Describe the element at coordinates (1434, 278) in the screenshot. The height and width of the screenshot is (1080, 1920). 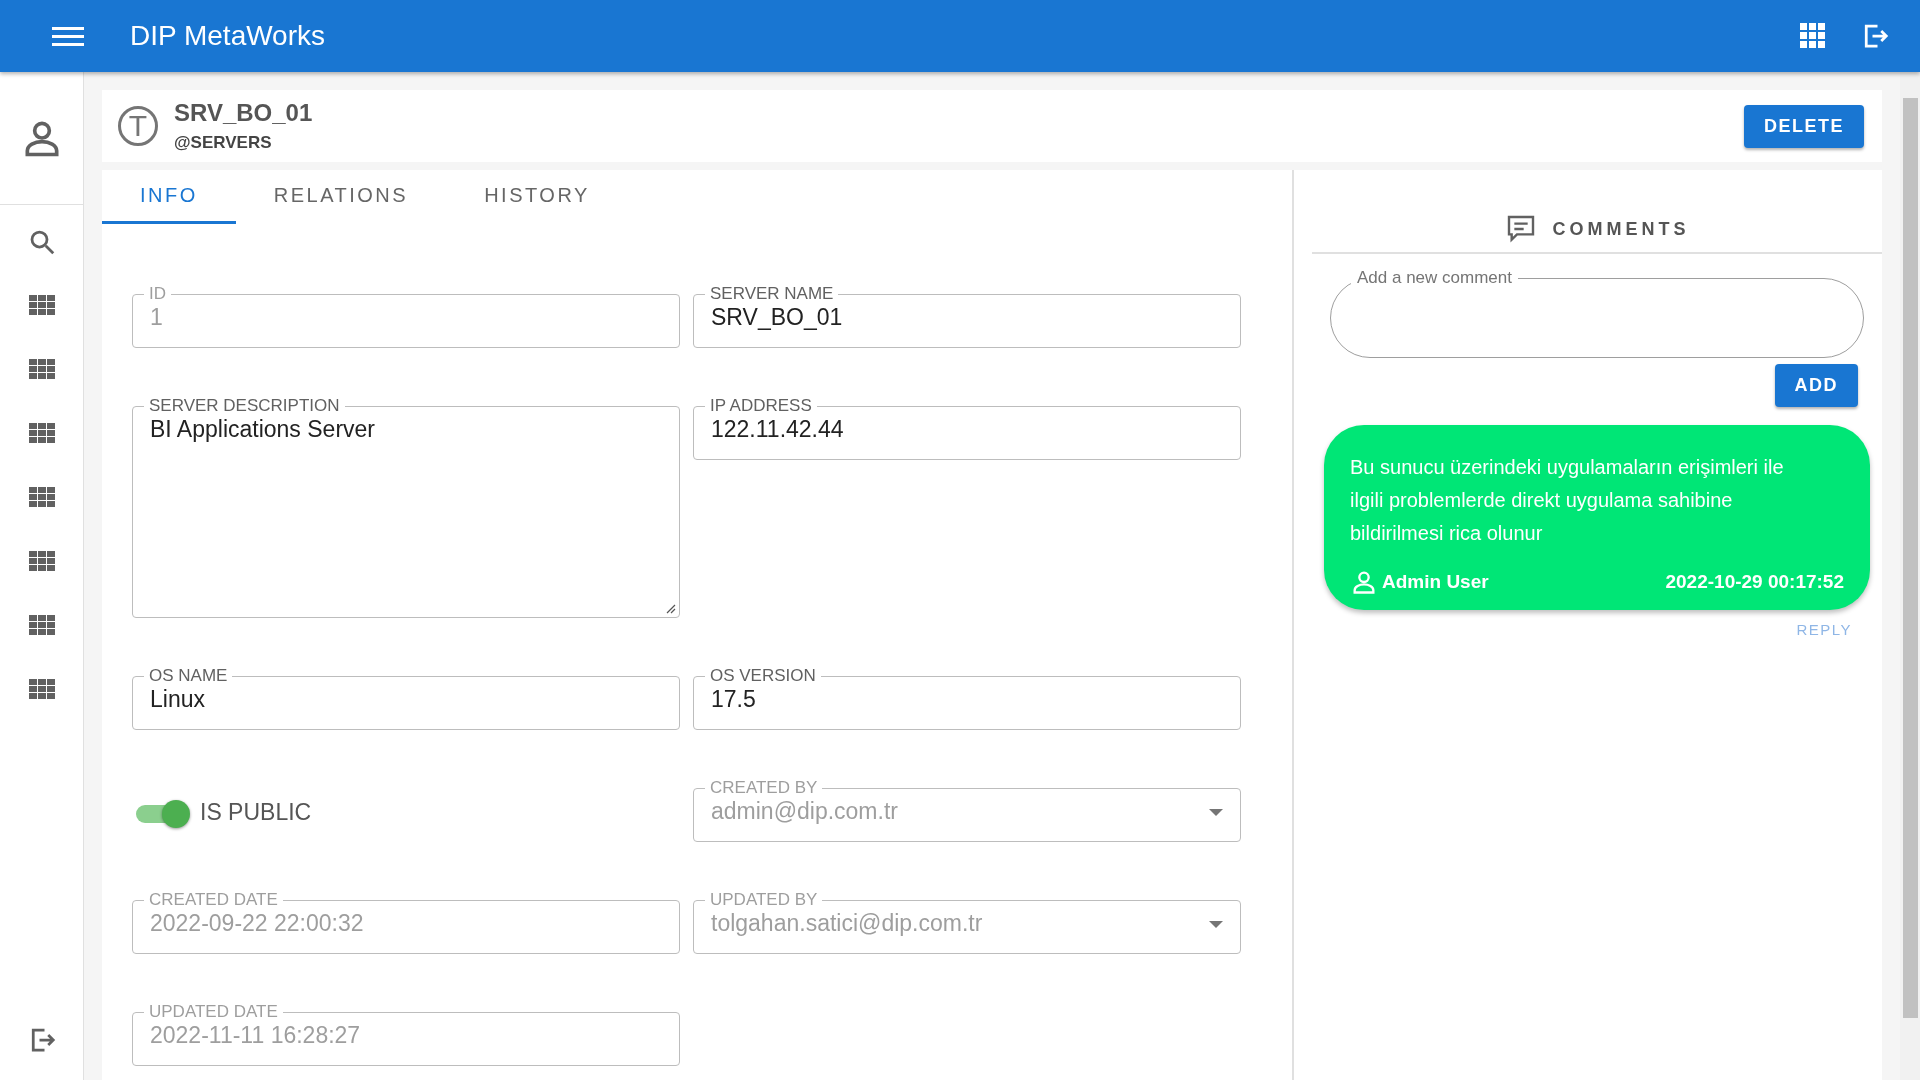
I see `comment-input-label: Add a new comment` at that location.